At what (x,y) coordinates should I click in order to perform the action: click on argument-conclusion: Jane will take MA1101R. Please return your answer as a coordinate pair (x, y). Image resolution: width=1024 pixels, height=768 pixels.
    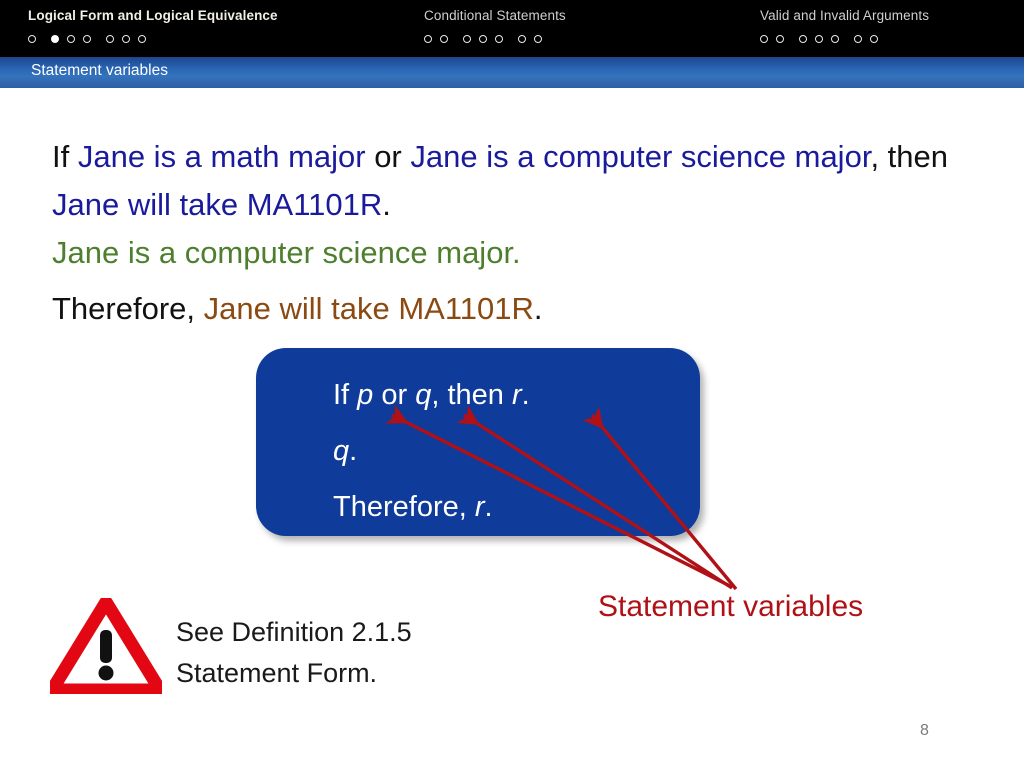
    Looking at the image, I should click on (368, 308).